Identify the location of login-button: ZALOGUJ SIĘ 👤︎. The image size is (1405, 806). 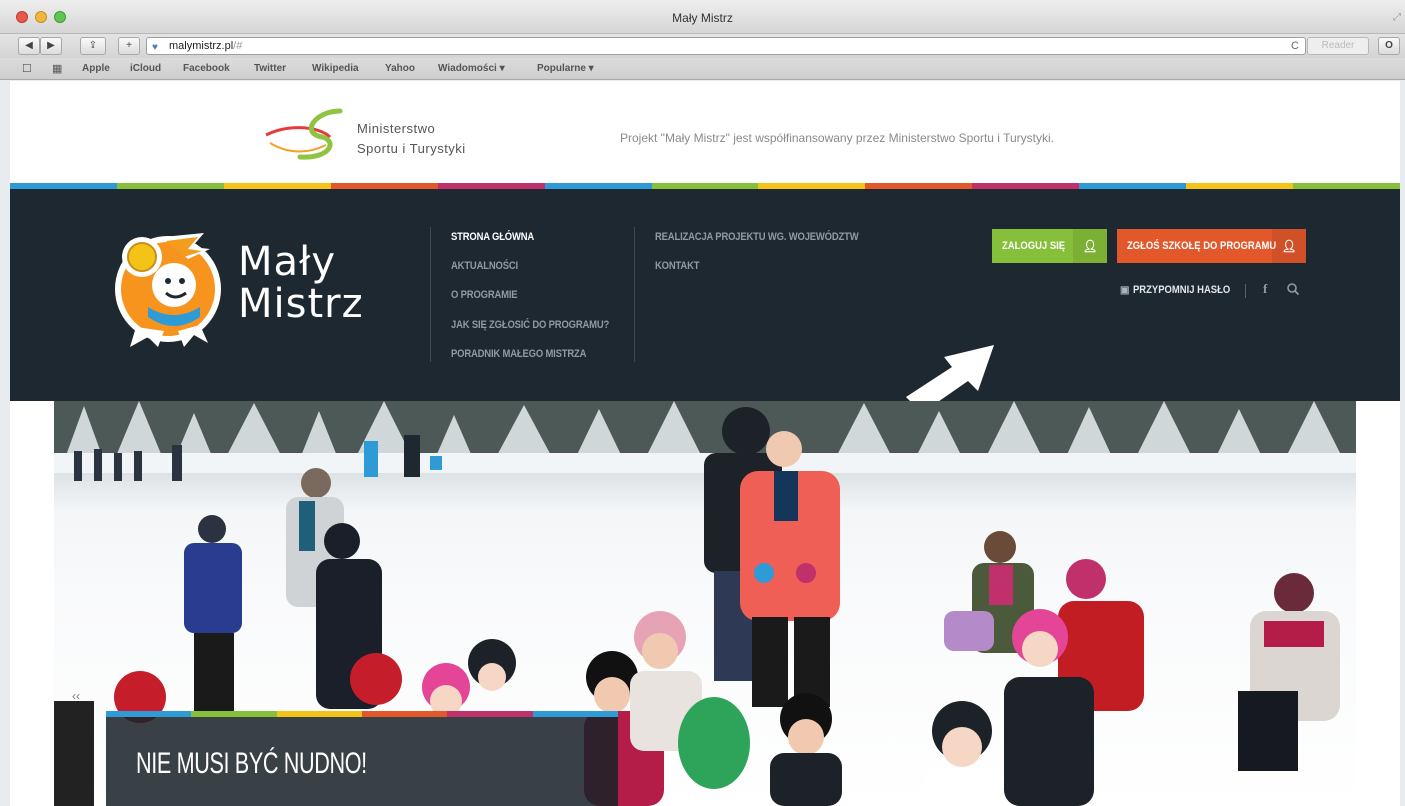
(1049, 246).